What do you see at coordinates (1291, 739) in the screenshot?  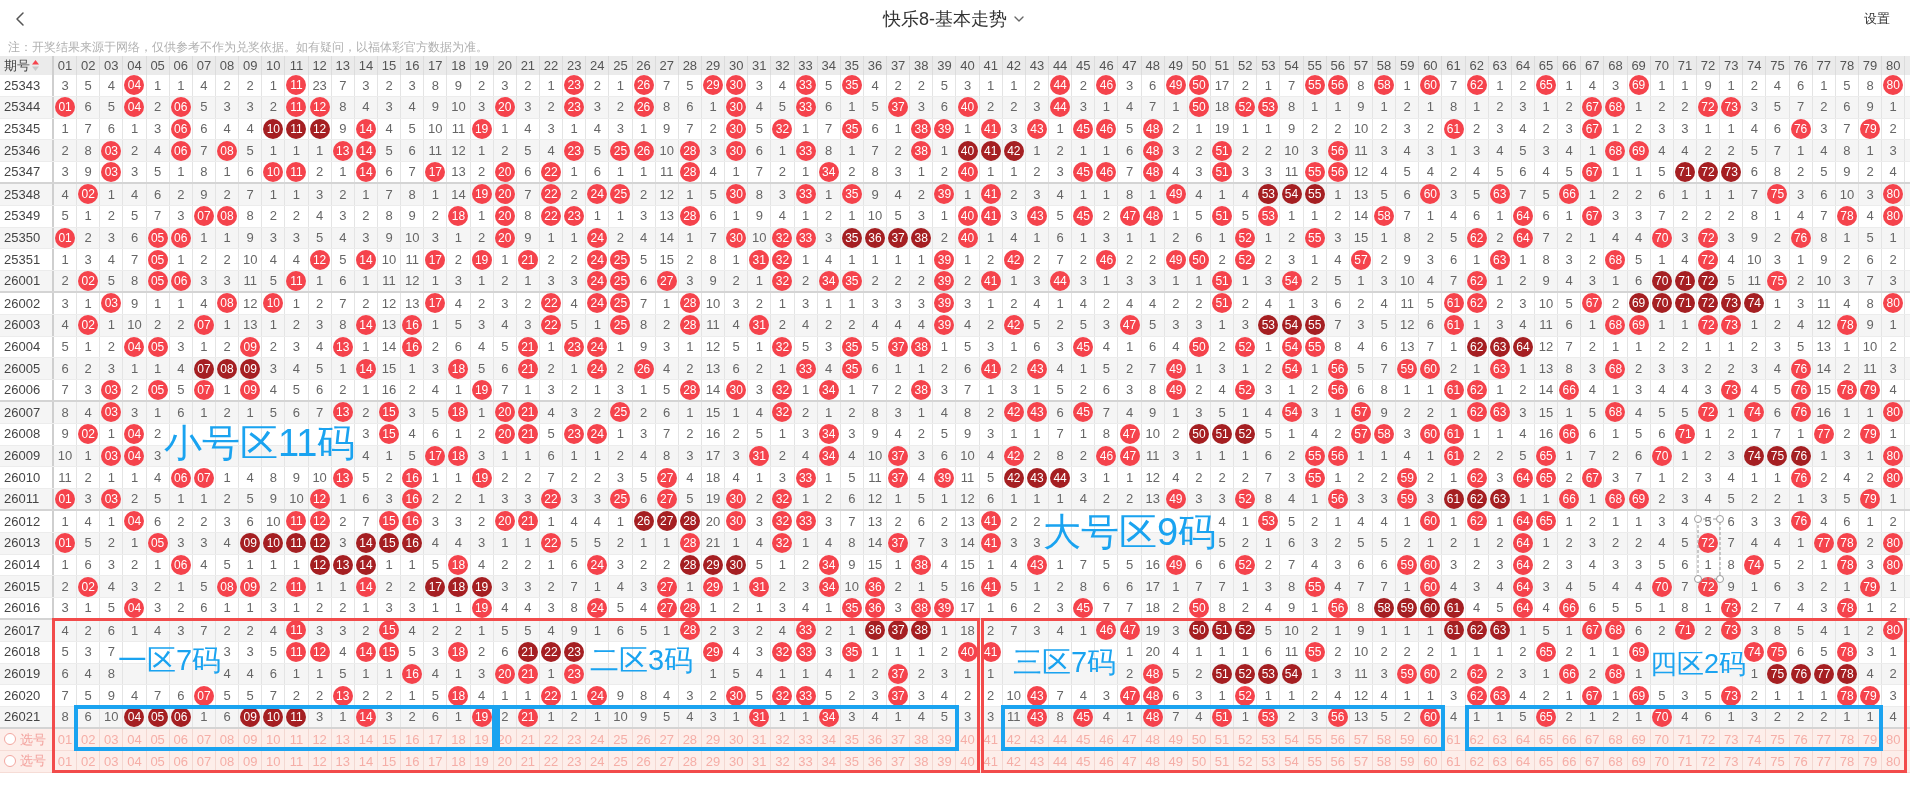 I see `pick-number: 54` at bounding box center [1291, 739].